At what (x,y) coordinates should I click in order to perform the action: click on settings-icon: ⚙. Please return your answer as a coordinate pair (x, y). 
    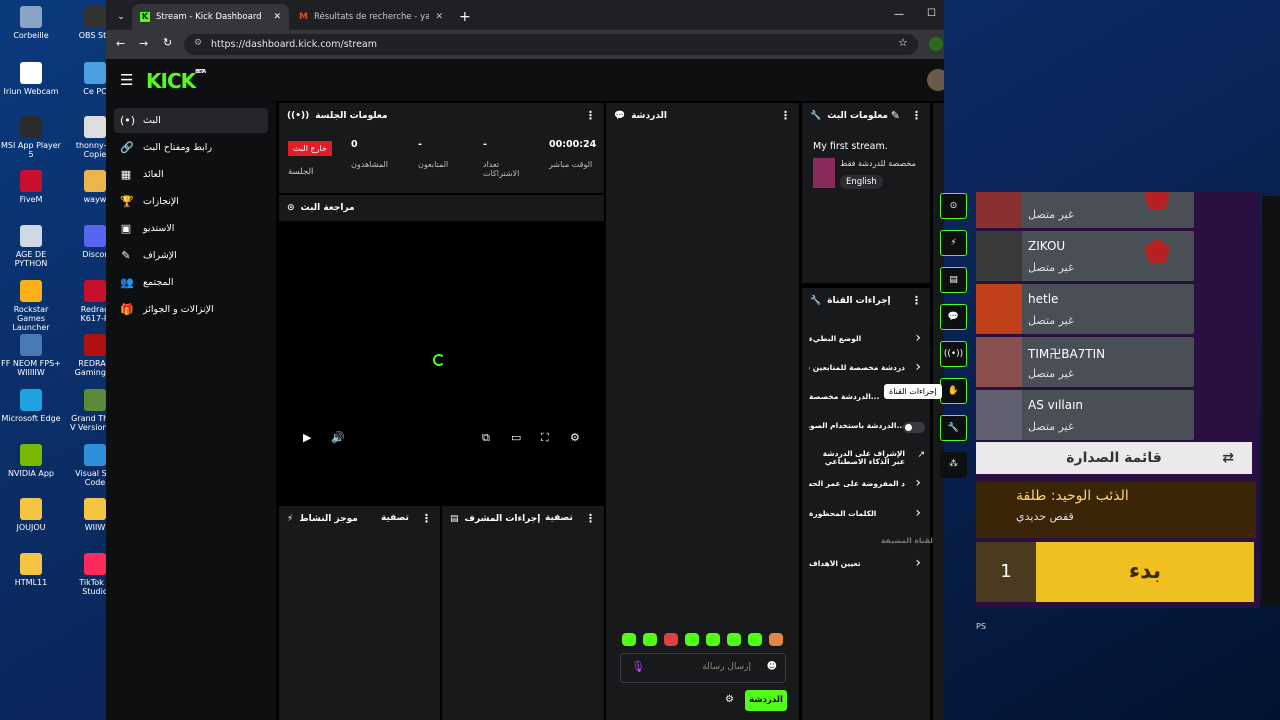
    Looking at the image, I should click on (575, 437).